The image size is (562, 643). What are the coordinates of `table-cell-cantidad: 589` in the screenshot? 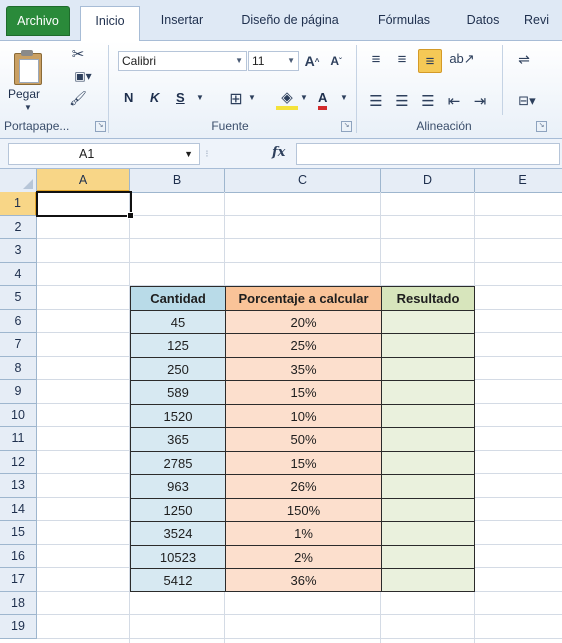 It's located at (177, 392).